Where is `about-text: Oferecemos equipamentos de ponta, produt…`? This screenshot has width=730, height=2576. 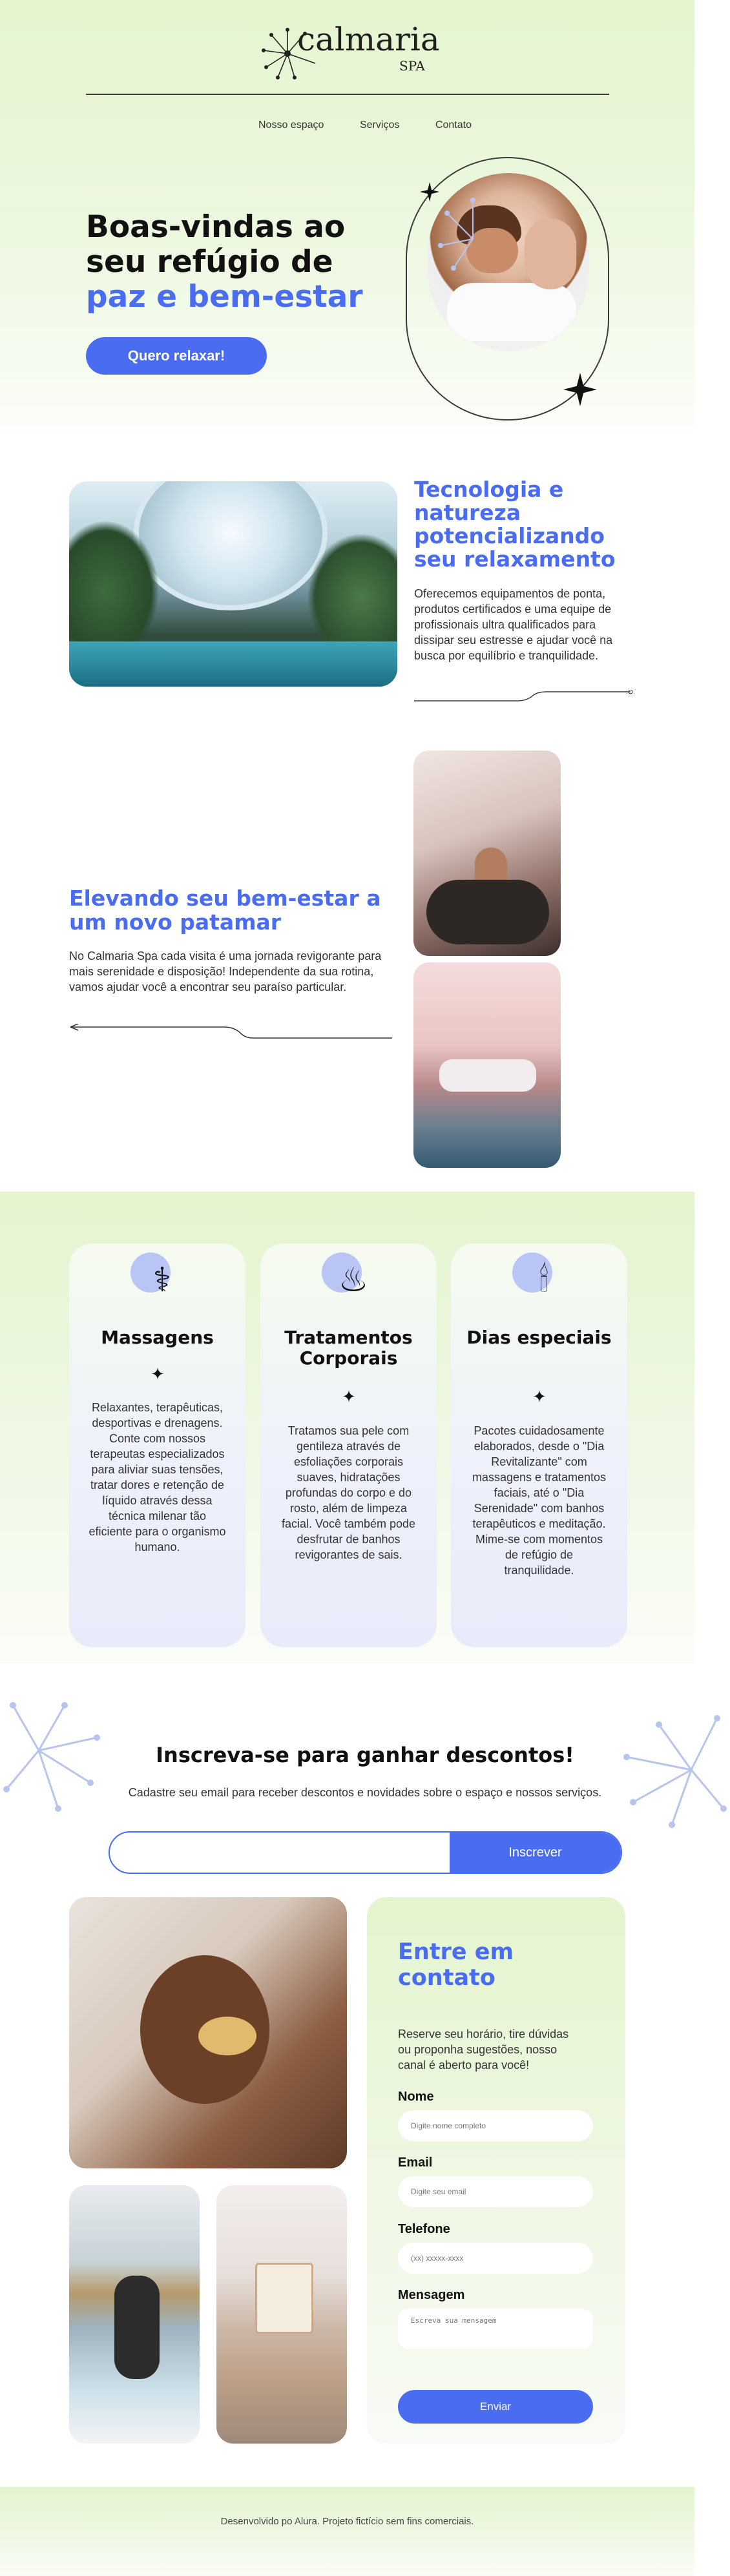 about-text: Oferecemos equipamentos de ponta, produt… is located at coordinates (513, 624).